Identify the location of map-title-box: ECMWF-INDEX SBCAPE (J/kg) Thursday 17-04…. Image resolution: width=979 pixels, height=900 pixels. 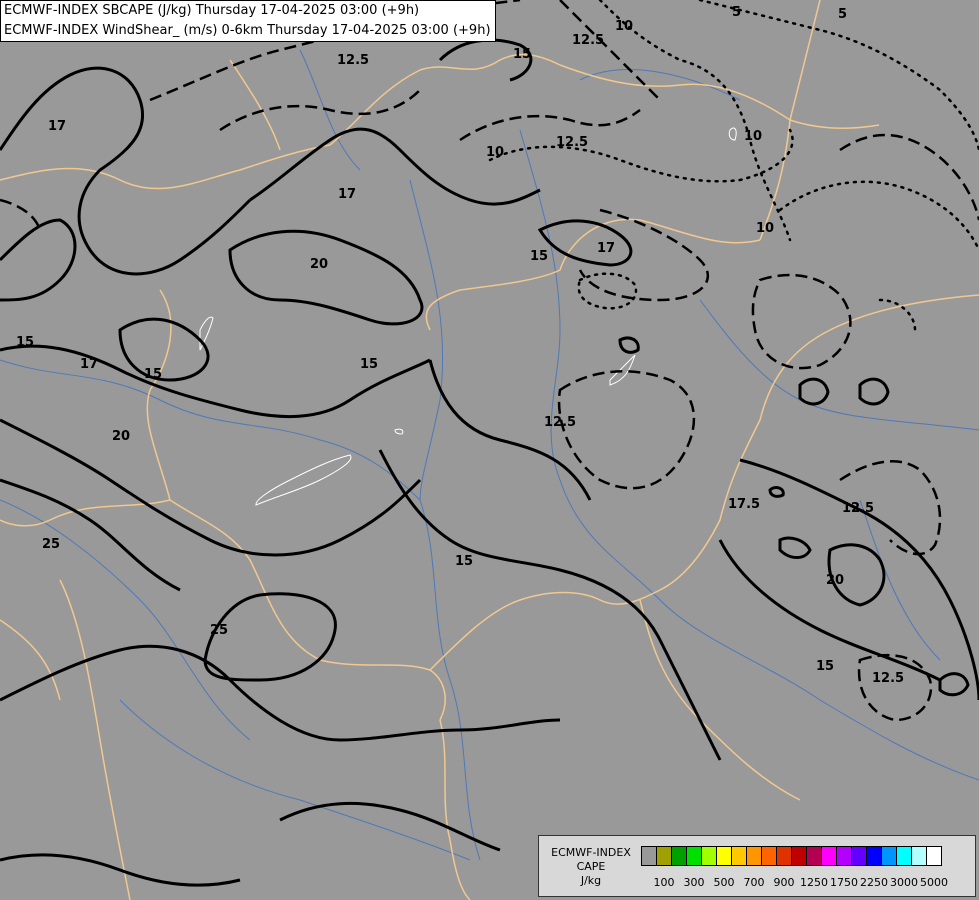
(248, 21).